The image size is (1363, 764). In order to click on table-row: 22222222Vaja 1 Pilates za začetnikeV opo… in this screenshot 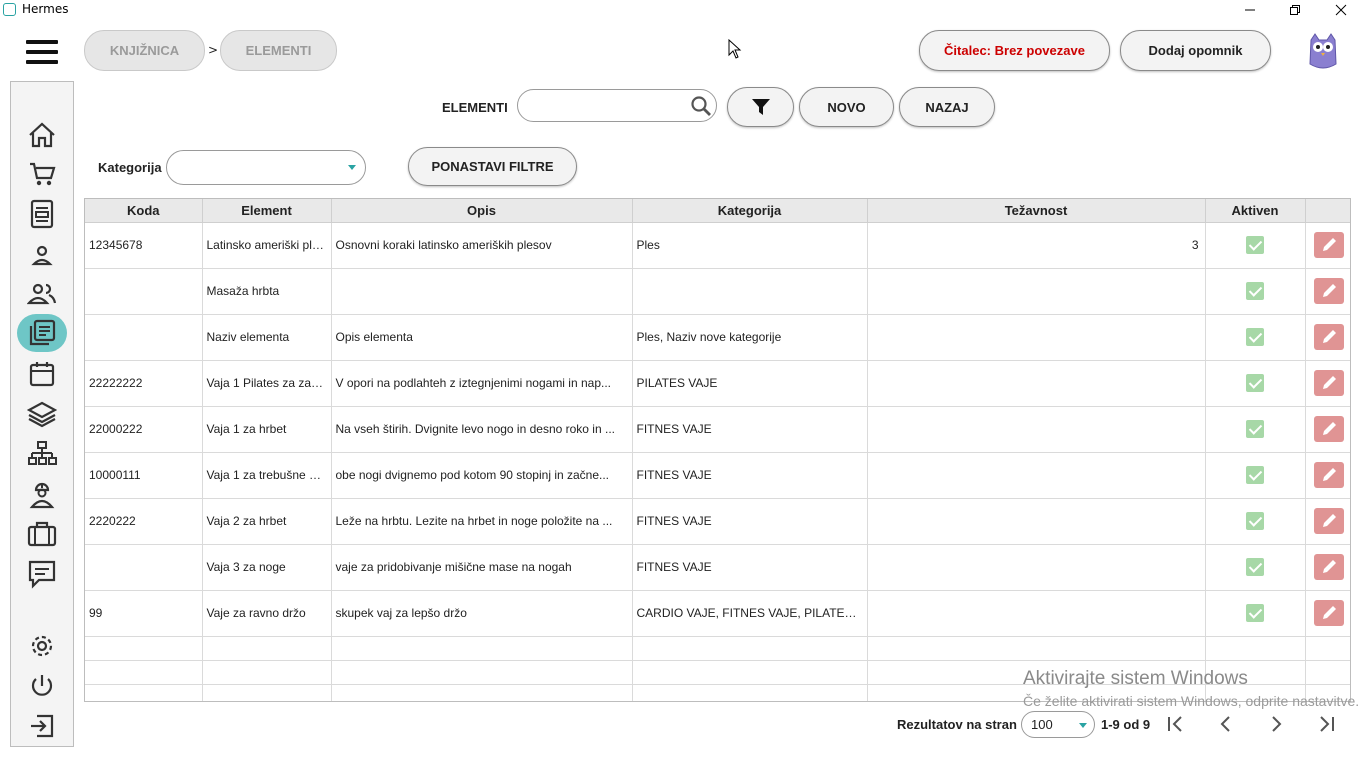, I will do `click(717, 383)`.